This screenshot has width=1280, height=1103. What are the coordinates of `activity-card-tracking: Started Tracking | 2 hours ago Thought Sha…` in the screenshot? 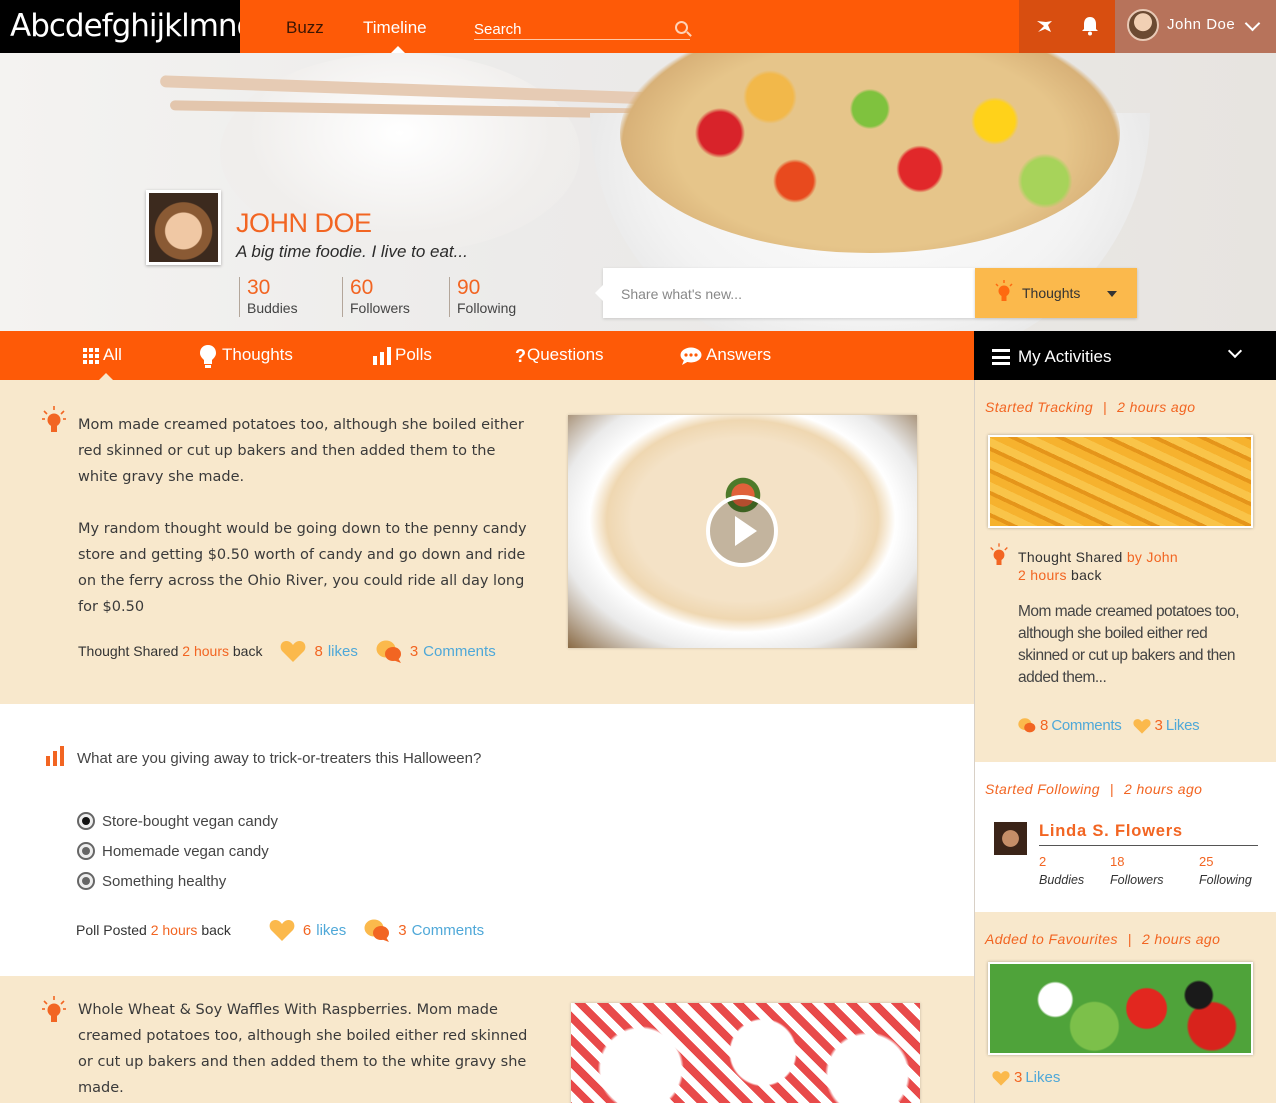 It's located at (1125, 571).